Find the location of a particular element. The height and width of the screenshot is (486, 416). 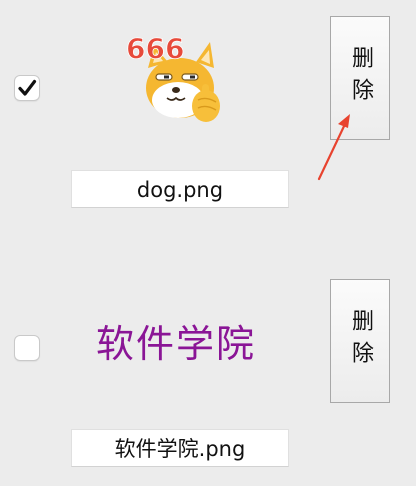

image-thumbnail-text: 软件学院 is located at coordinates (176, 344).